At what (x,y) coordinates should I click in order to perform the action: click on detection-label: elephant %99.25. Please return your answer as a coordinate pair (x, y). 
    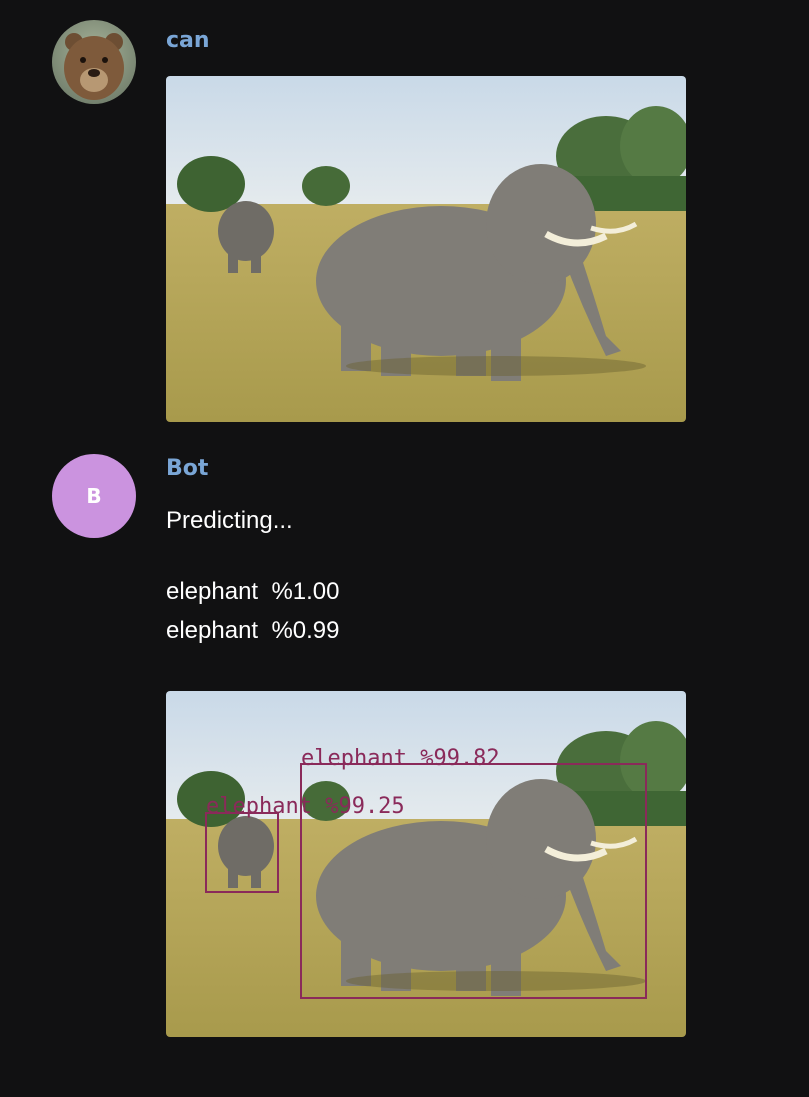
    Looking at the image, I should click on (305, 806).